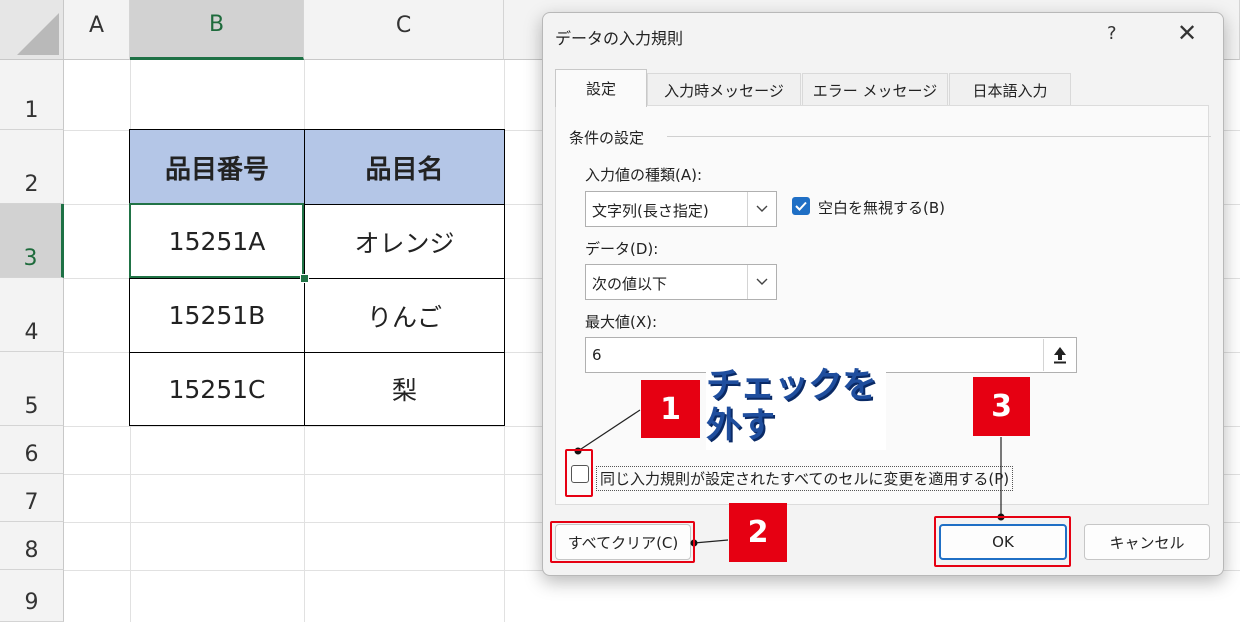  What do you see at coordinates (758, 532) in the screenshot?
I see `step-badge-2: 2` at bounding box center [758, 532].